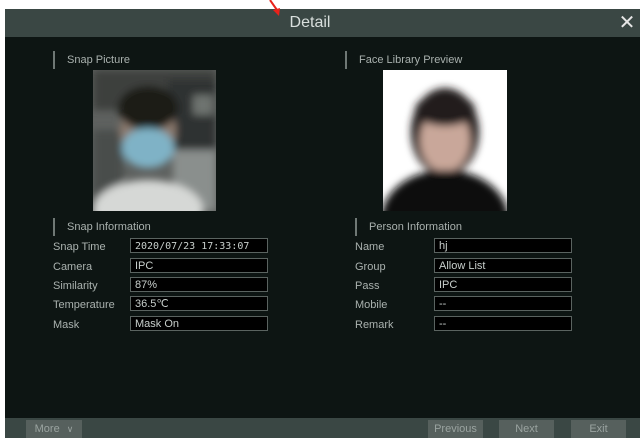  I want to click on snap-time-field: 2020/07/23 17:33:07, so click(199, 245).